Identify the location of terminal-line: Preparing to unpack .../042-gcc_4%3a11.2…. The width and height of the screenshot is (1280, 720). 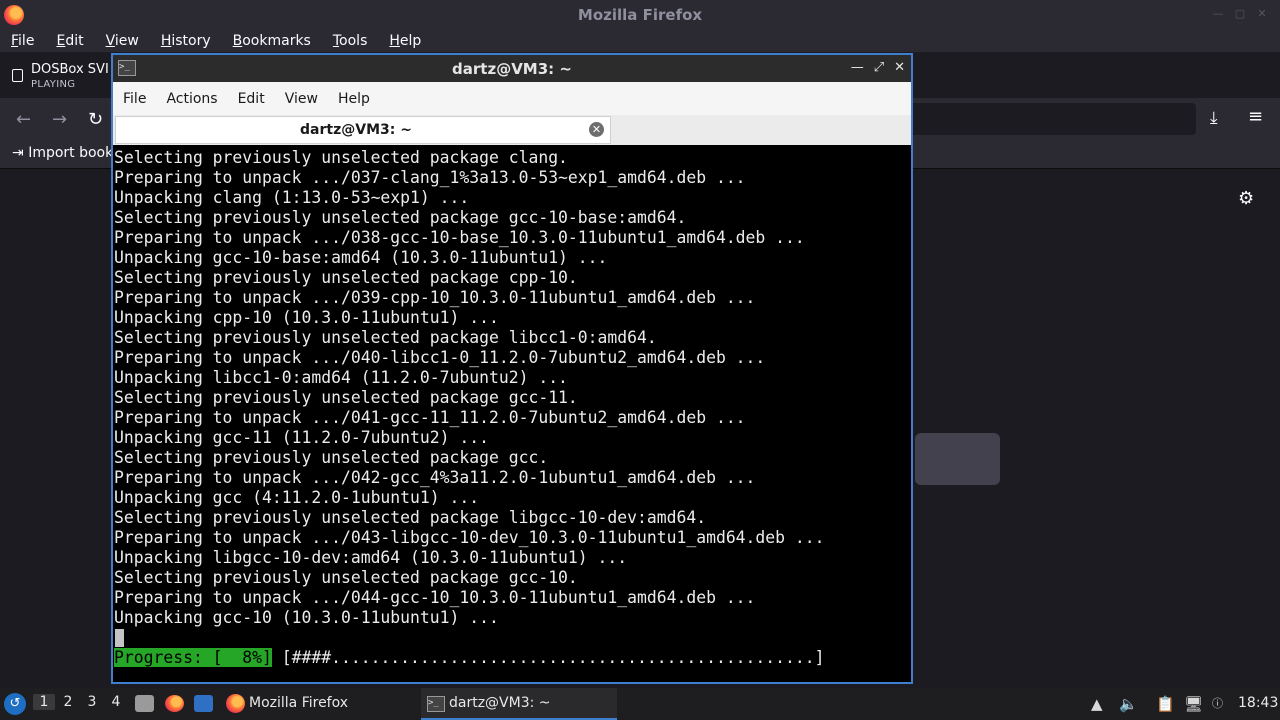
(435, 477).